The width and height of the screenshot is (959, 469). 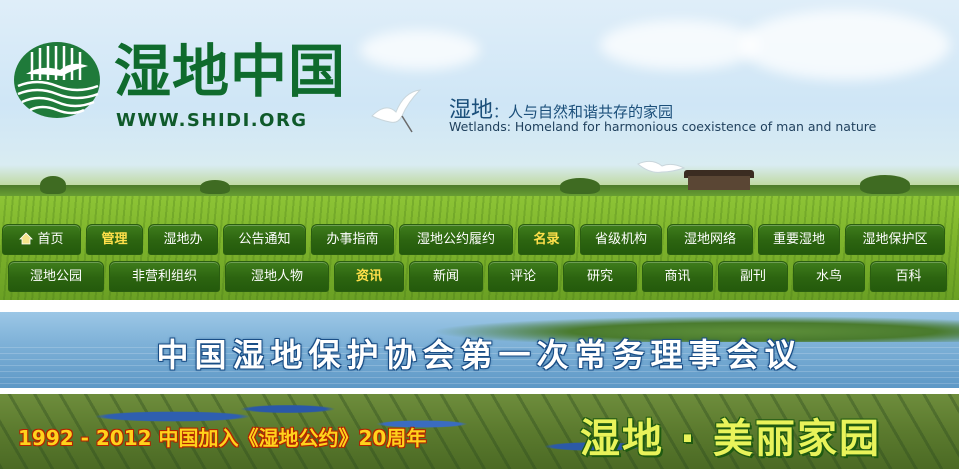 I want to click on hut, so click(x=719, y=183).